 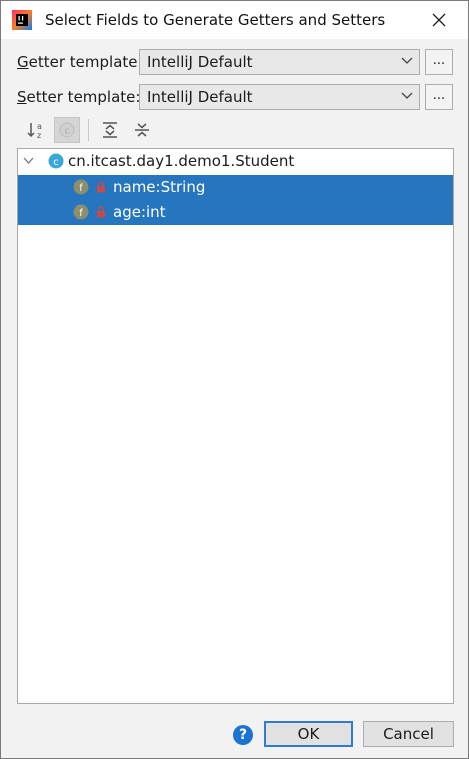 I want to click on setter-label-text: etter template:, so click(x=83, y=97).